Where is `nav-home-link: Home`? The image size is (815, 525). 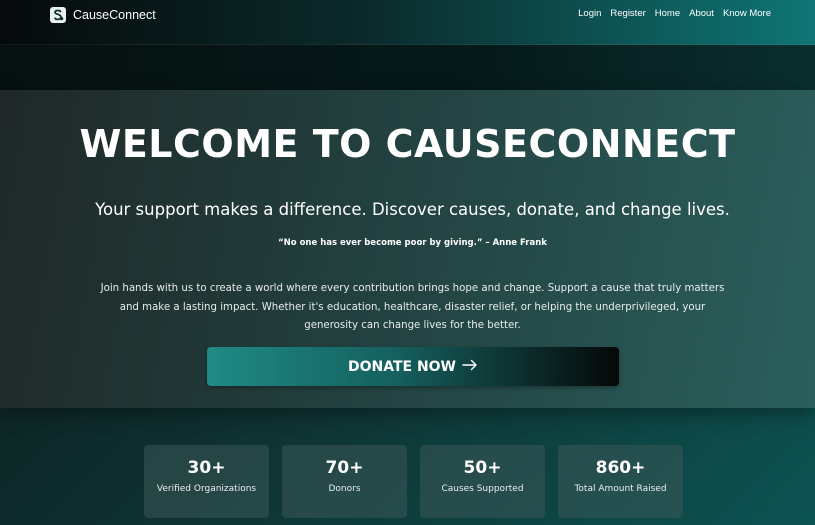 nav-home-link: Home is located at coordinates (667, 13).